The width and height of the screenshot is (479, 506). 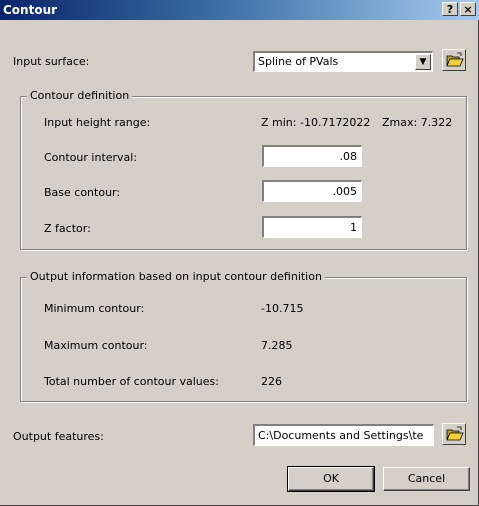 I want to click on cancel-button: Cancel, so click(x=426, y=479).